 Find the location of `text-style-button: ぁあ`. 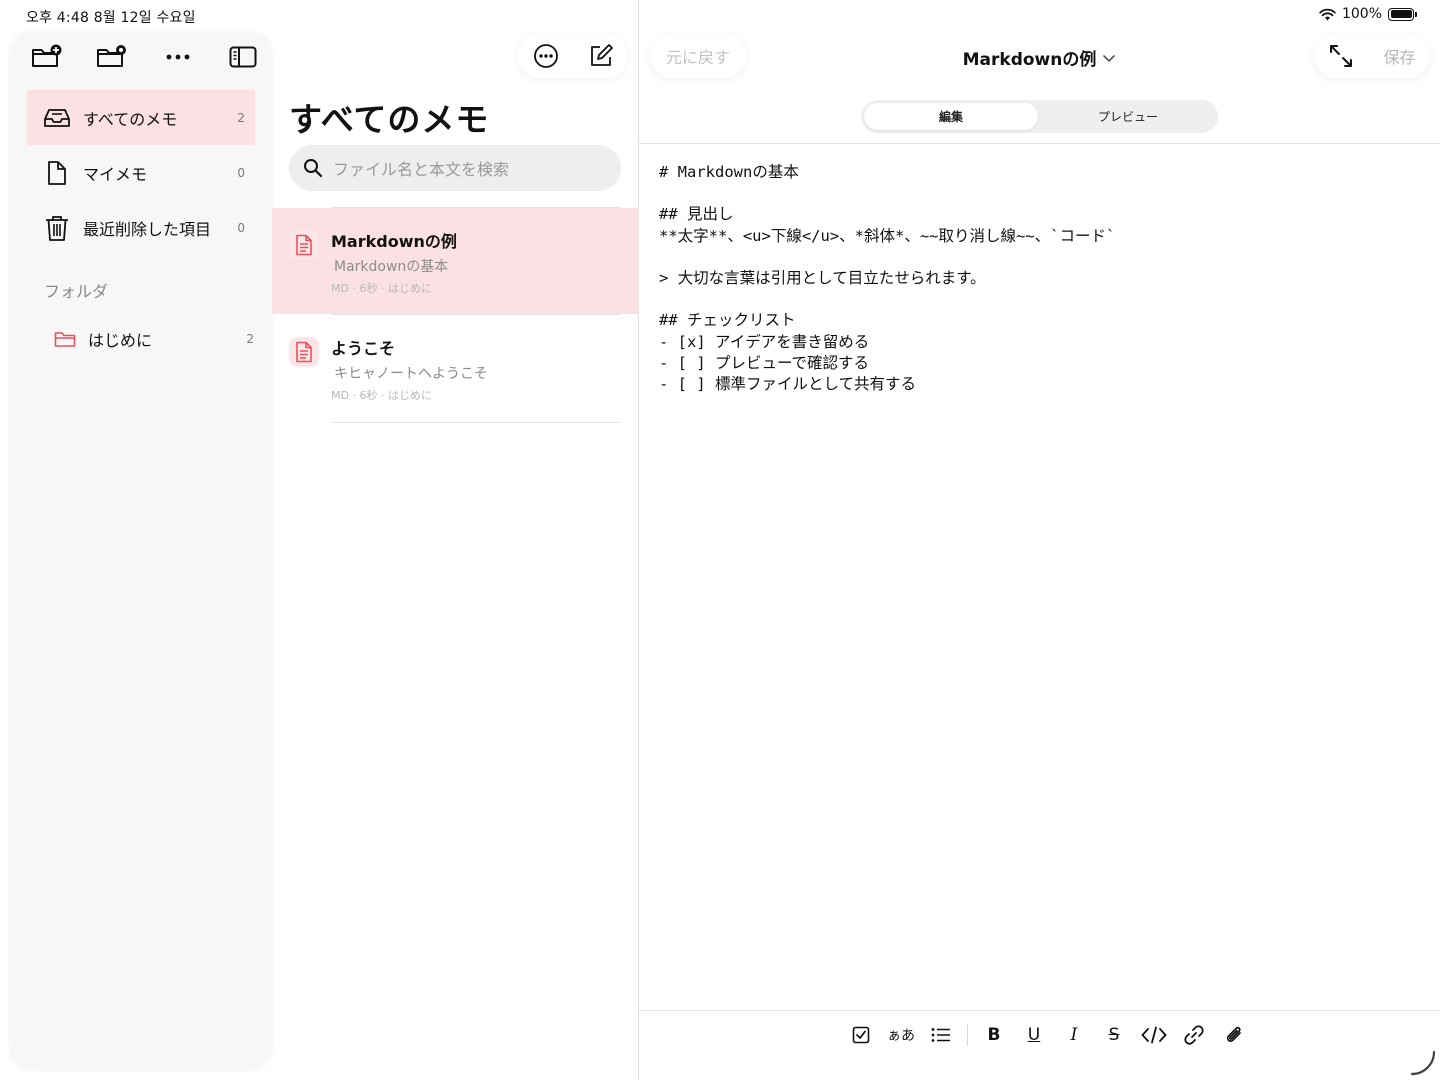

text-style-button: ぁあ is located at coordinates (901, 1035).